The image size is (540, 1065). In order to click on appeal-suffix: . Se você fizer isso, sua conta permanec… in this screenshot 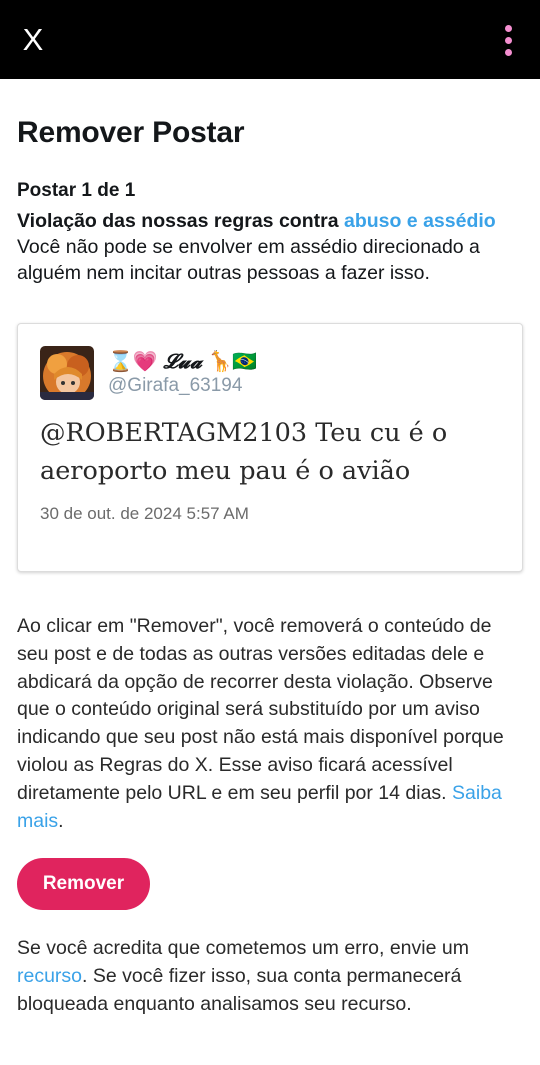, I will do `click(239, 989)`.